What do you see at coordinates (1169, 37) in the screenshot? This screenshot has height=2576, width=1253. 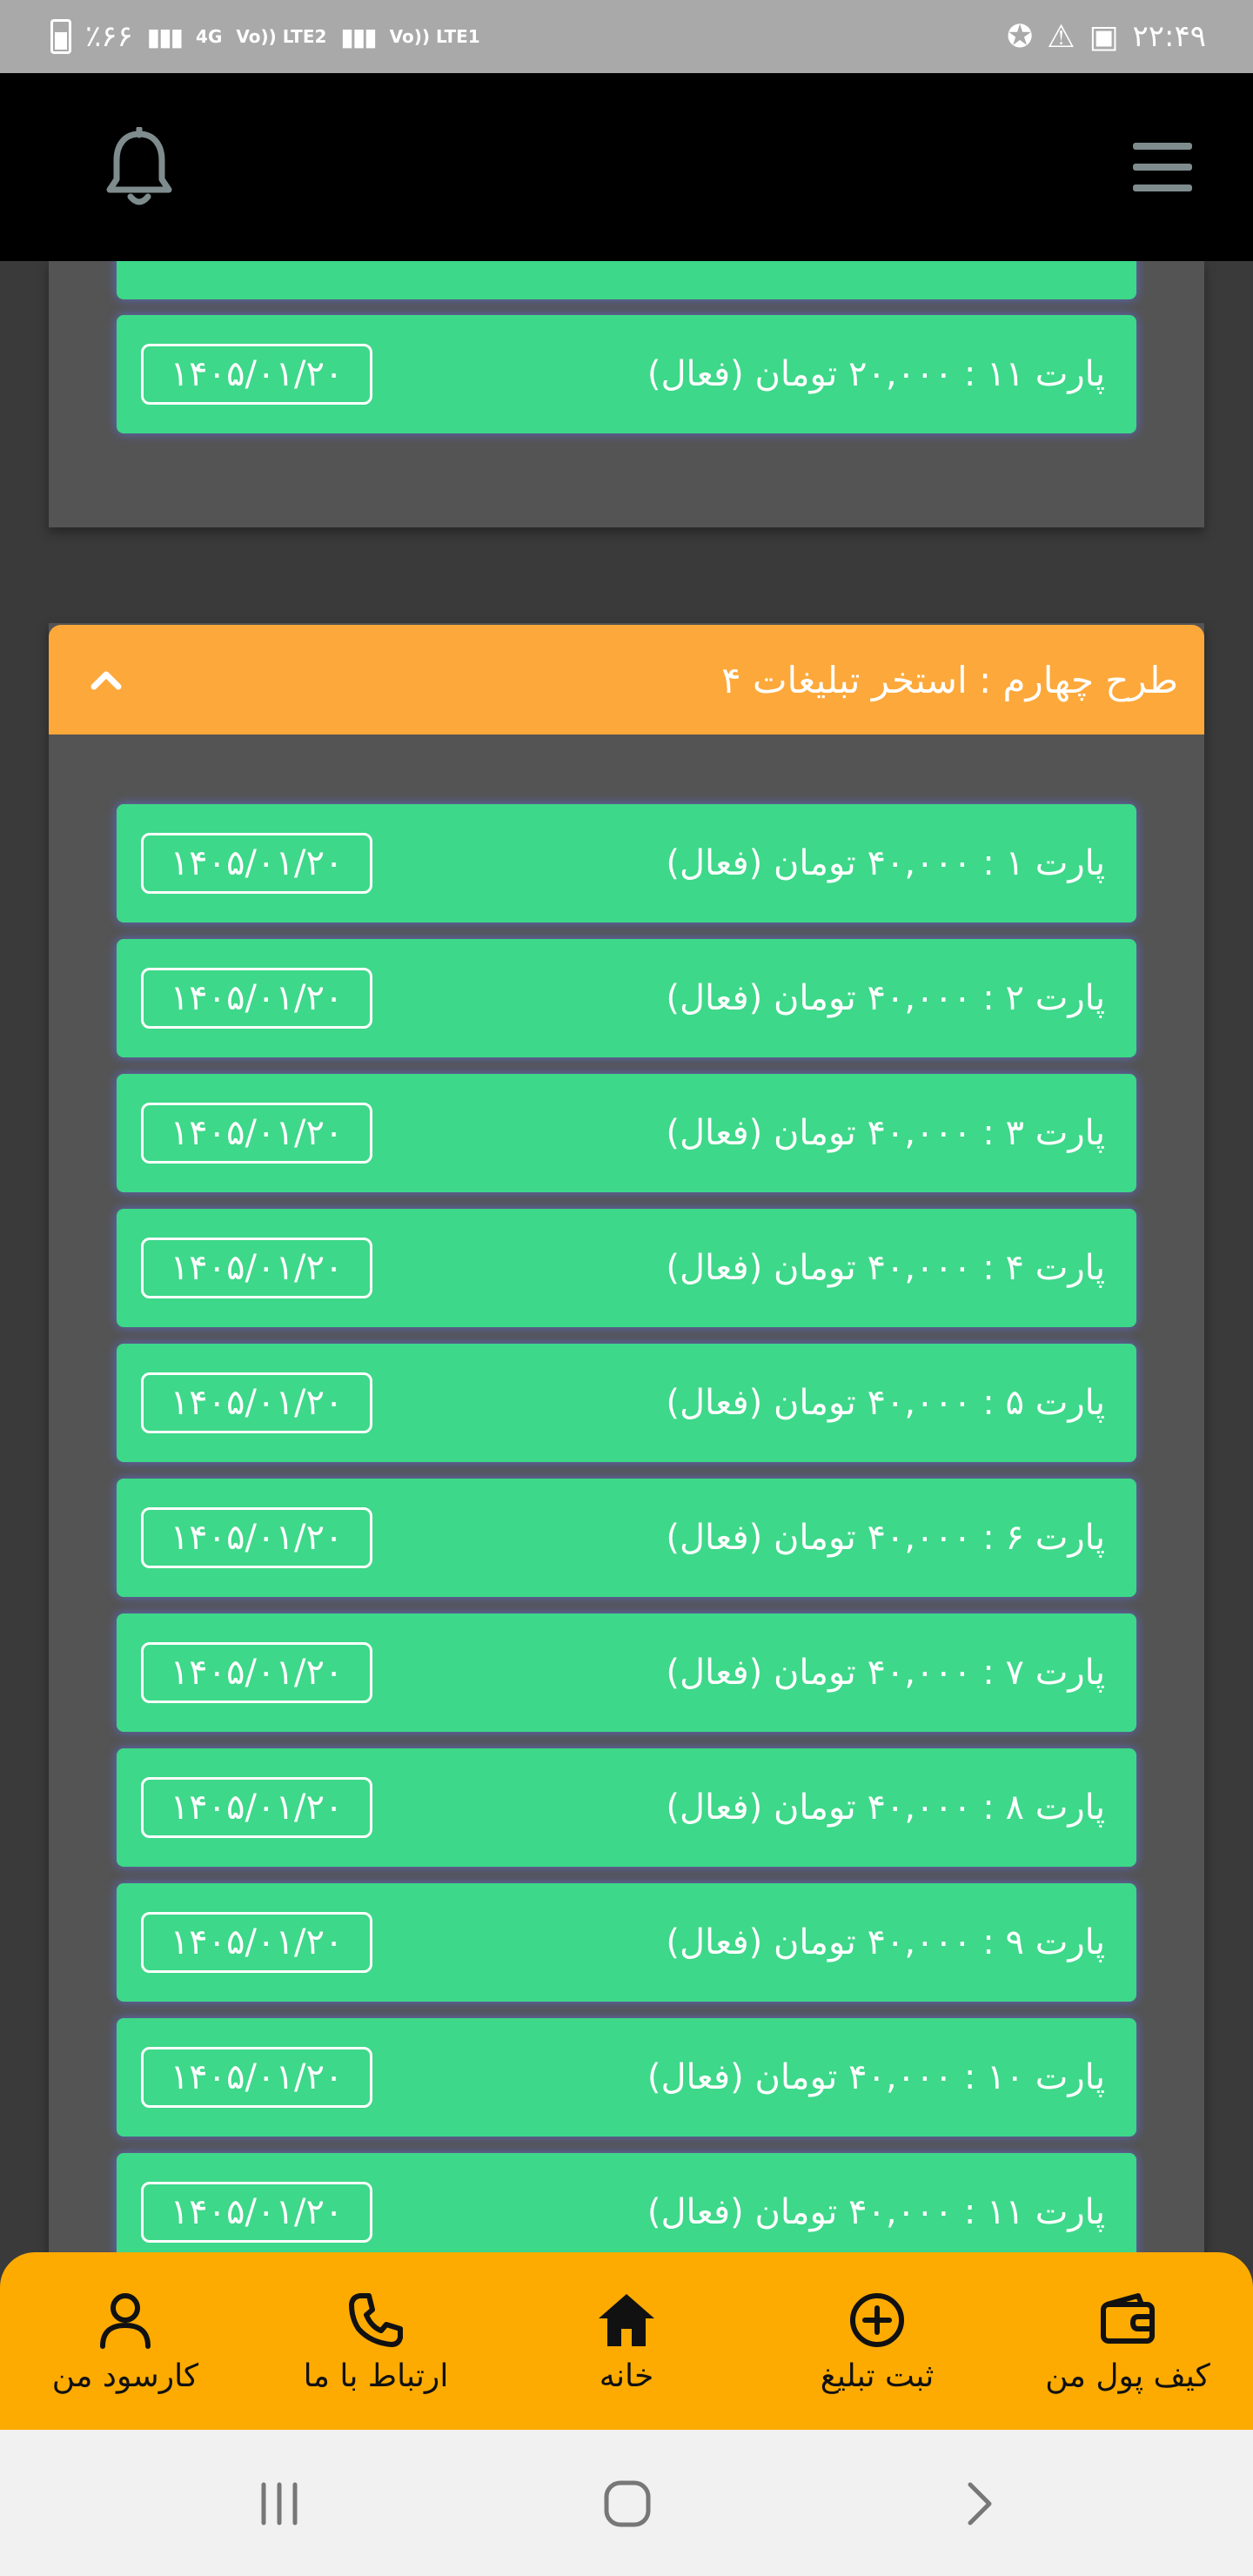 I see `clock: ۲۲:۴۹` at bounding box center [1169, 37].